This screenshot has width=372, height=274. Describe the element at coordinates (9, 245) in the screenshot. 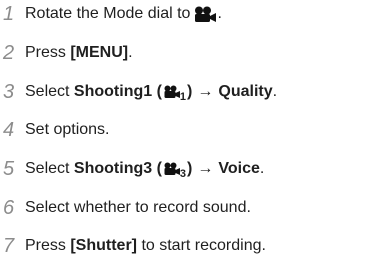

I see `step-number: 7` at that location.